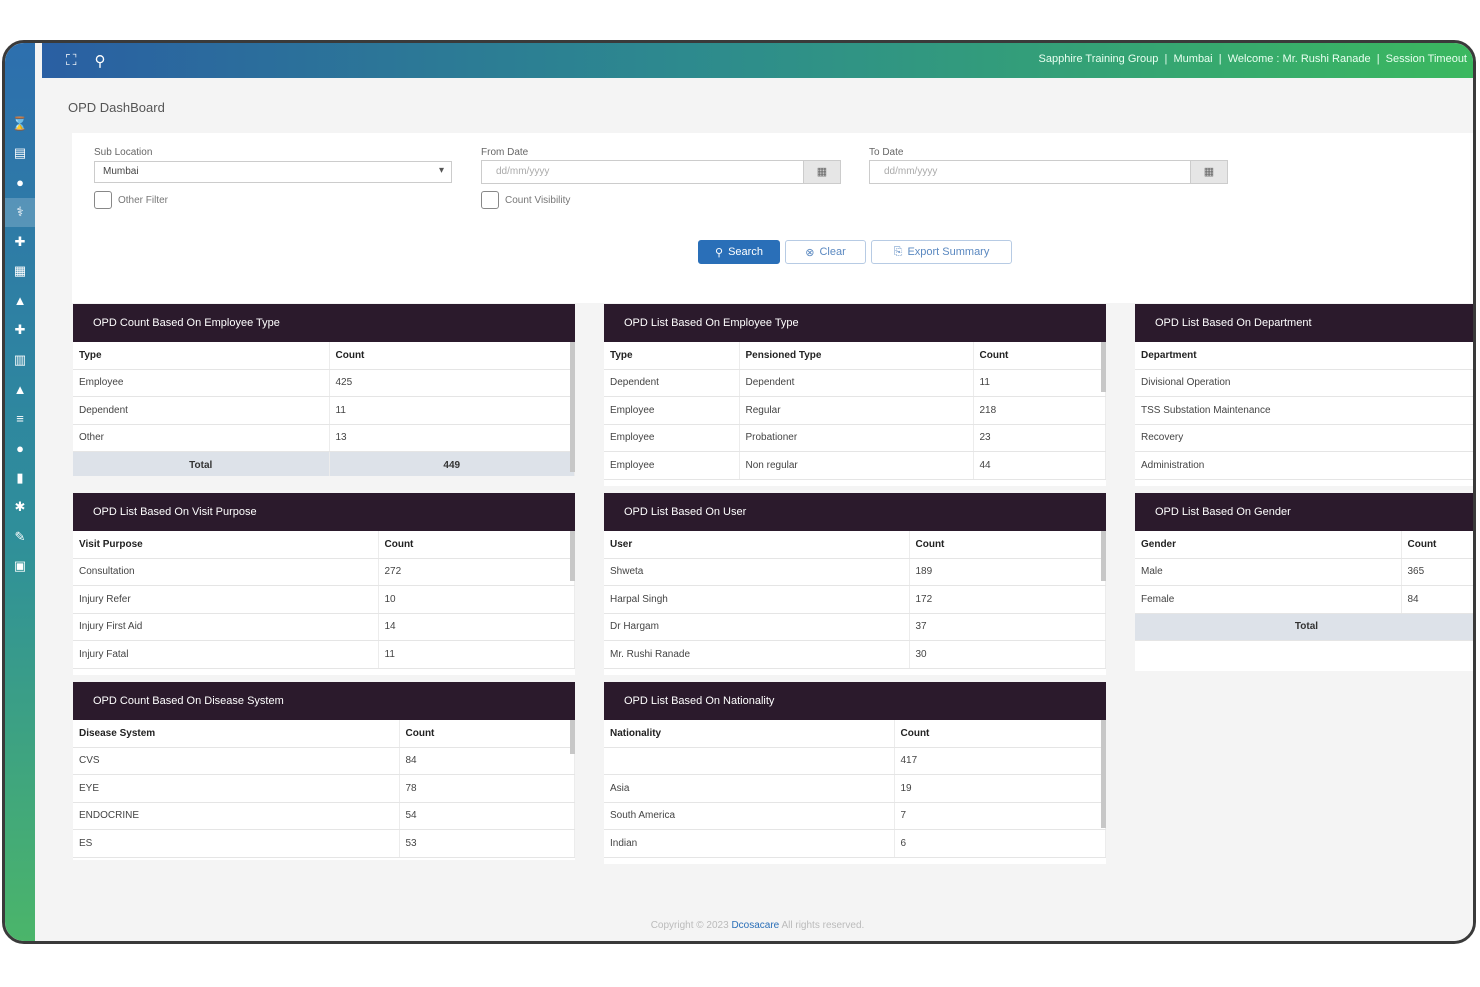  Describe the element at coordinates (476, 572) in the screenshot. I see `table-cell: 272` at that location.